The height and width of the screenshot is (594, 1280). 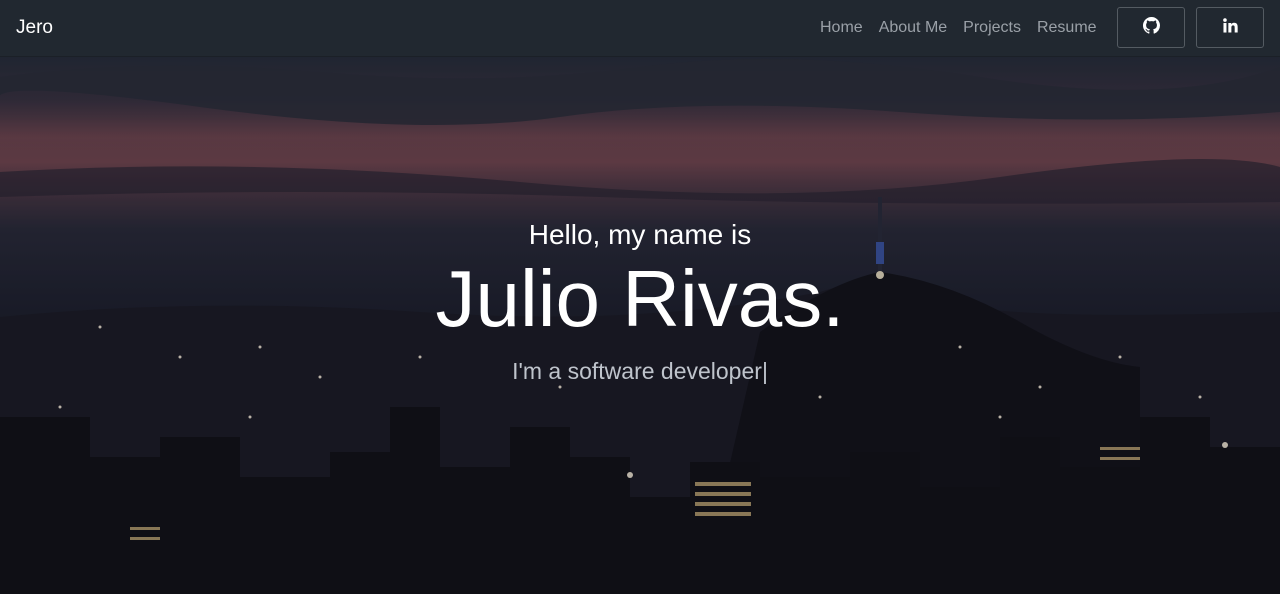 What do you see at coordinates (637, 371) in the screenshot?
I see `hero-tagline-text: I'm a software developer` at bounding box center [637, 371].